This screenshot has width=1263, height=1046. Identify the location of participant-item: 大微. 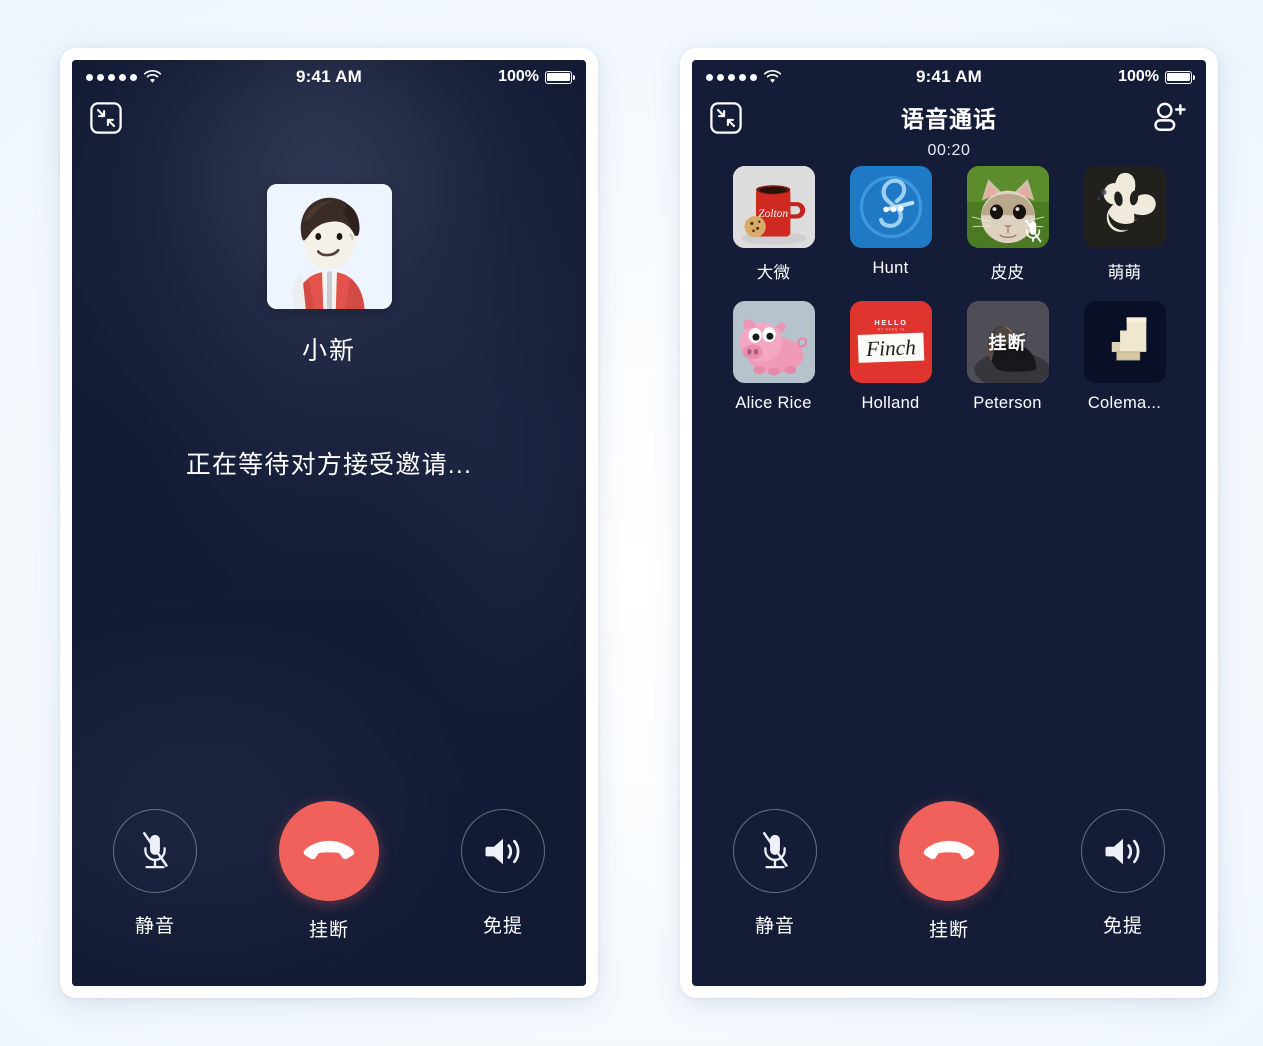
(773, 224).